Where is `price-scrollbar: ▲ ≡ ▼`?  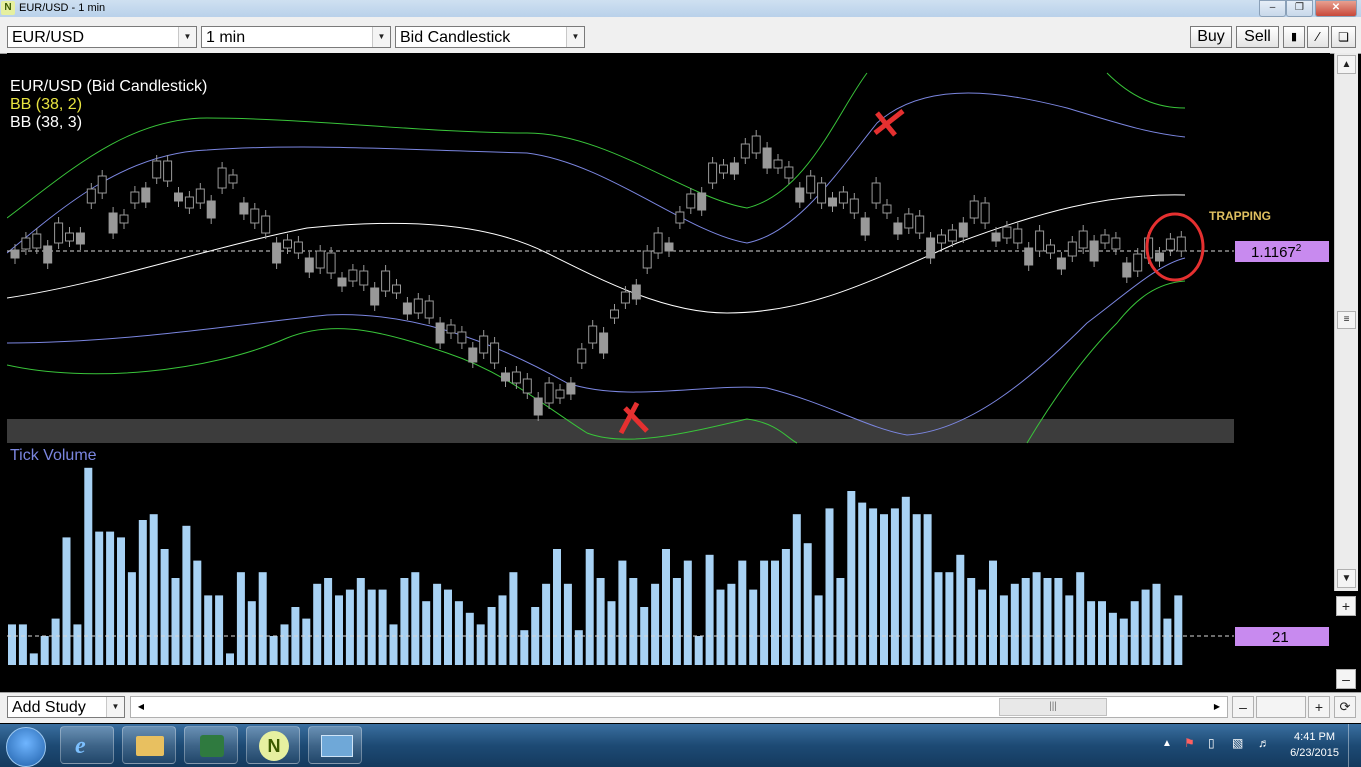 price-scrollbar: ▲ ≡ ▼ is located at coordinates (1346, 322).